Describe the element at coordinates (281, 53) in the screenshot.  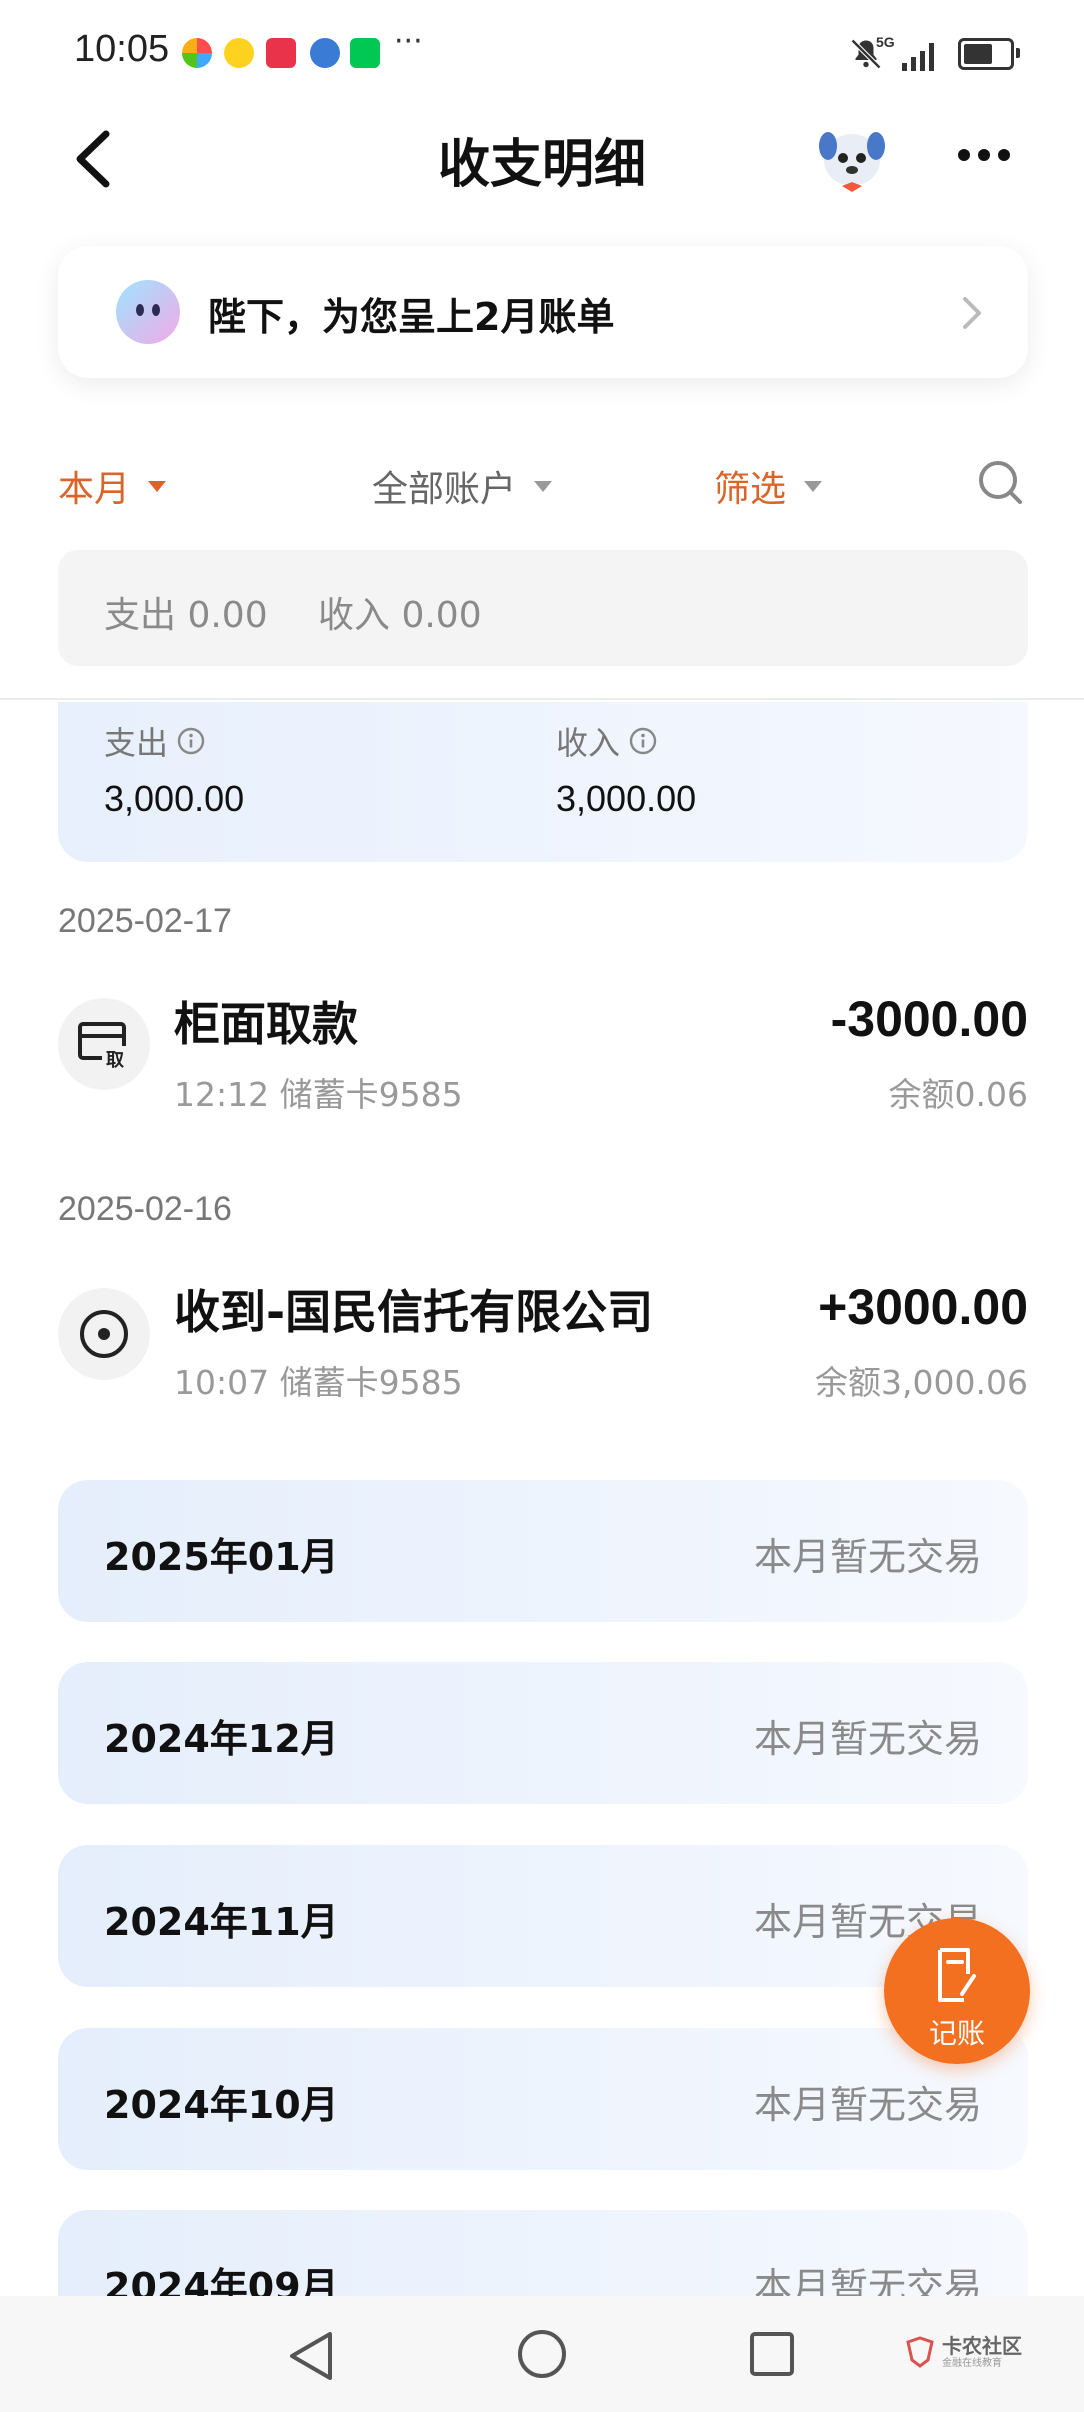
I see `red-video-icon` at that location.